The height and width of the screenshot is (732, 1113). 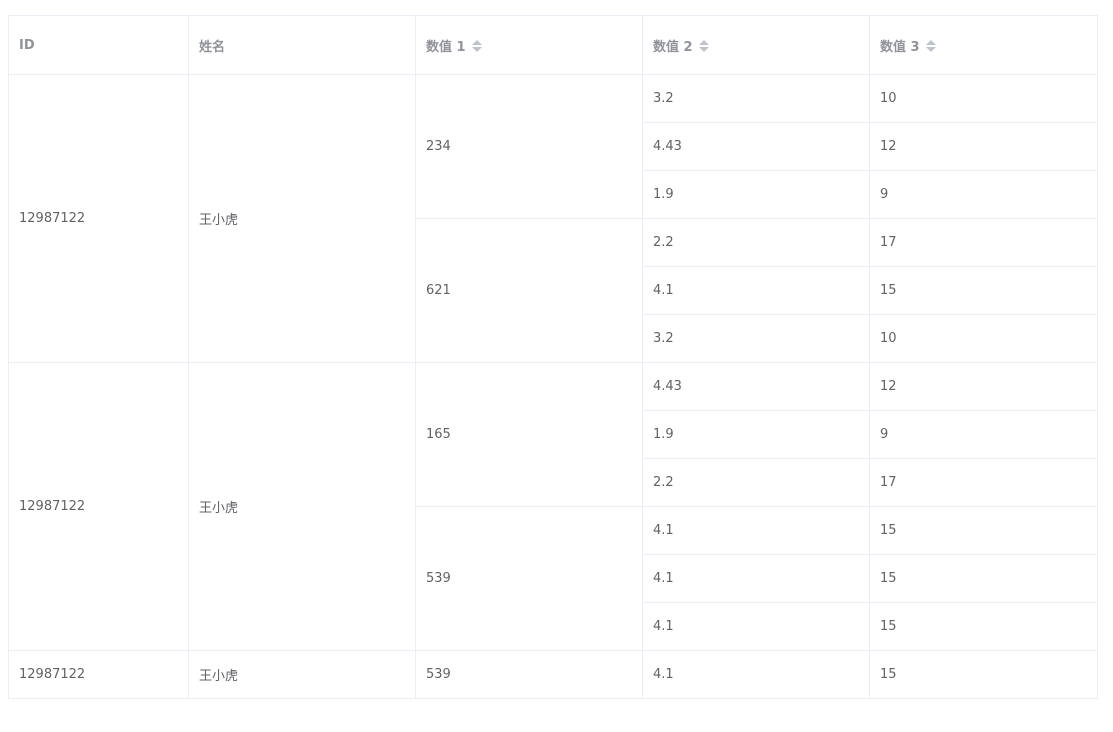 What do you see at coordinates (529, 434) in the screenshot?
I see `cell-amount1: 165` at bounding box center [529, 434].